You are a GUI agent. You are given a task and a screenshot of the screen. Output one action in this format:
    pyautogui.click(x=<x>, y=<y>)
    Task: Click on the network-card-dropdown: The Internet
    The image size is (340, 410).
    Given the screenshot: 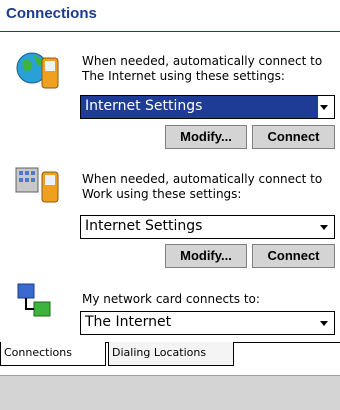 What is the action you would take?
    pyautogui.click(x=207, y=323)
    